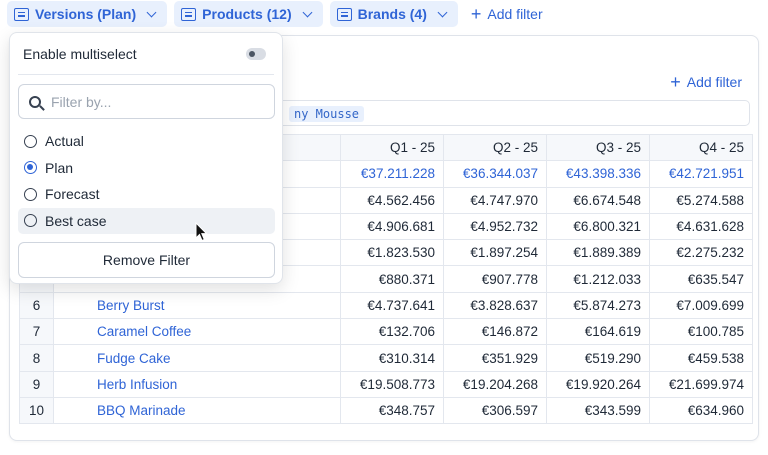 The image size is (768, 455). What do you see at coordinates (495, 305) in the screenshot?
I see `value-cell: €3.828.637` at bounding box center [495, 305].